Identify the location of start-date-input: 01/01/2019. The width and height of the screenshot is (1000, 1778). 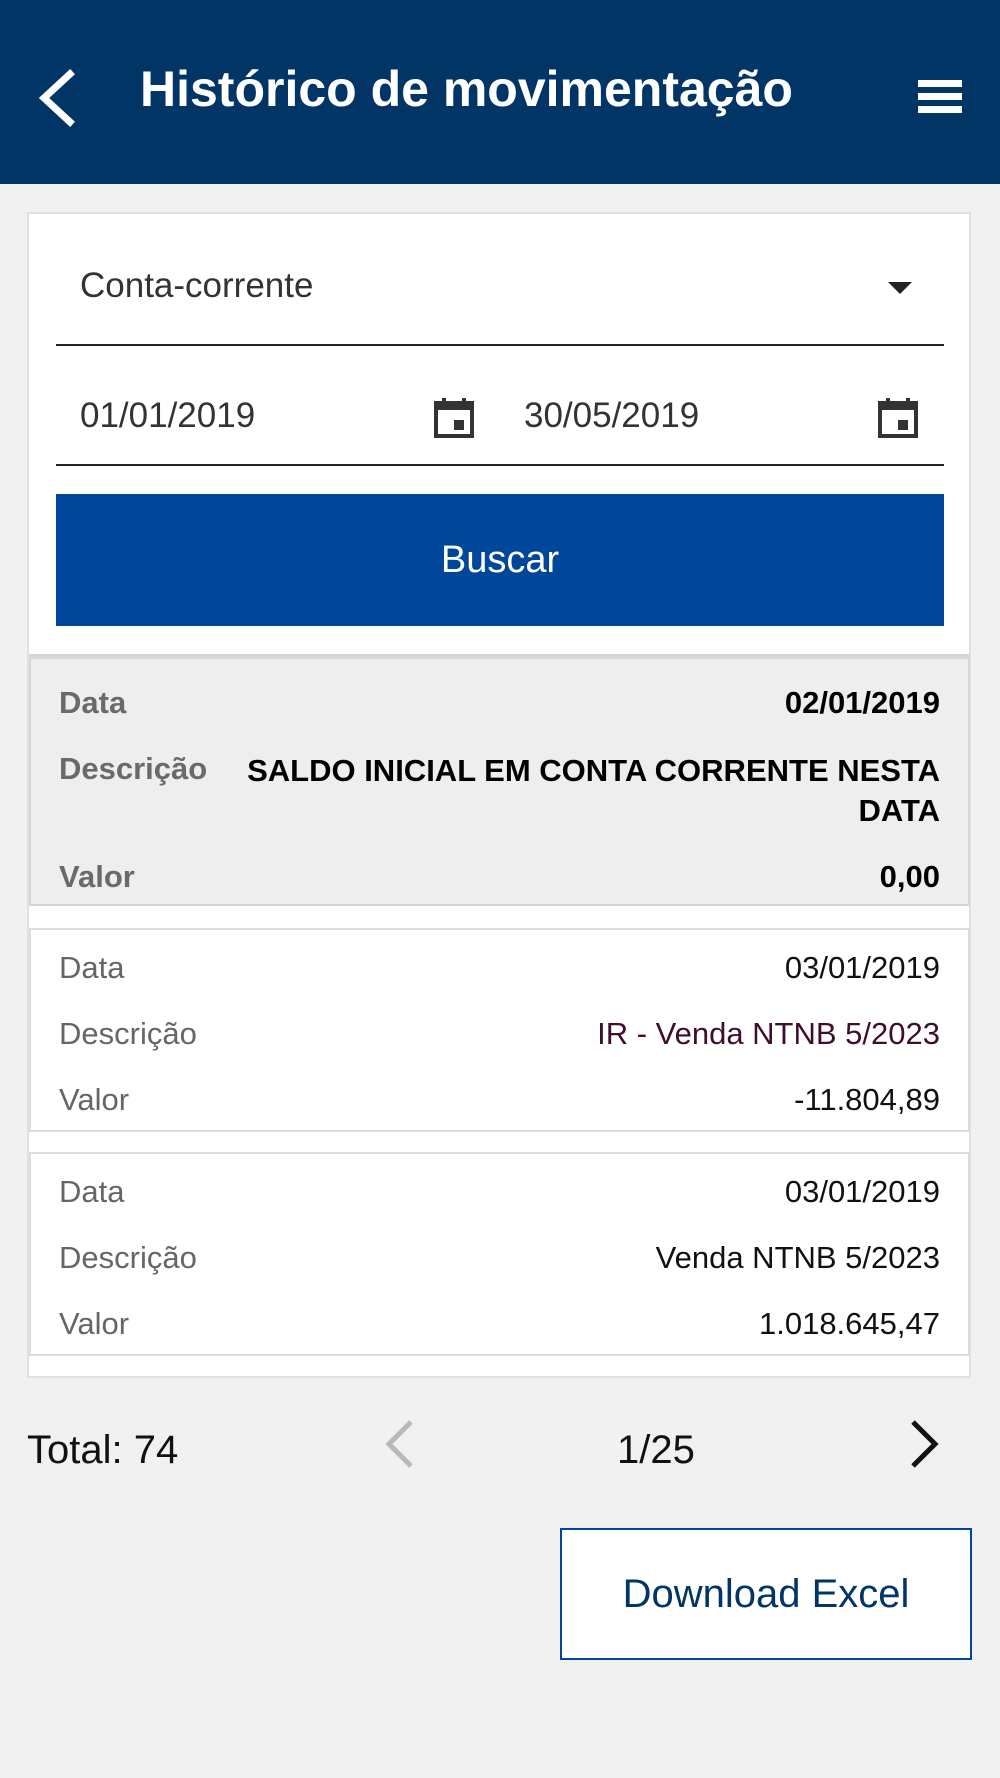
(167, 416).